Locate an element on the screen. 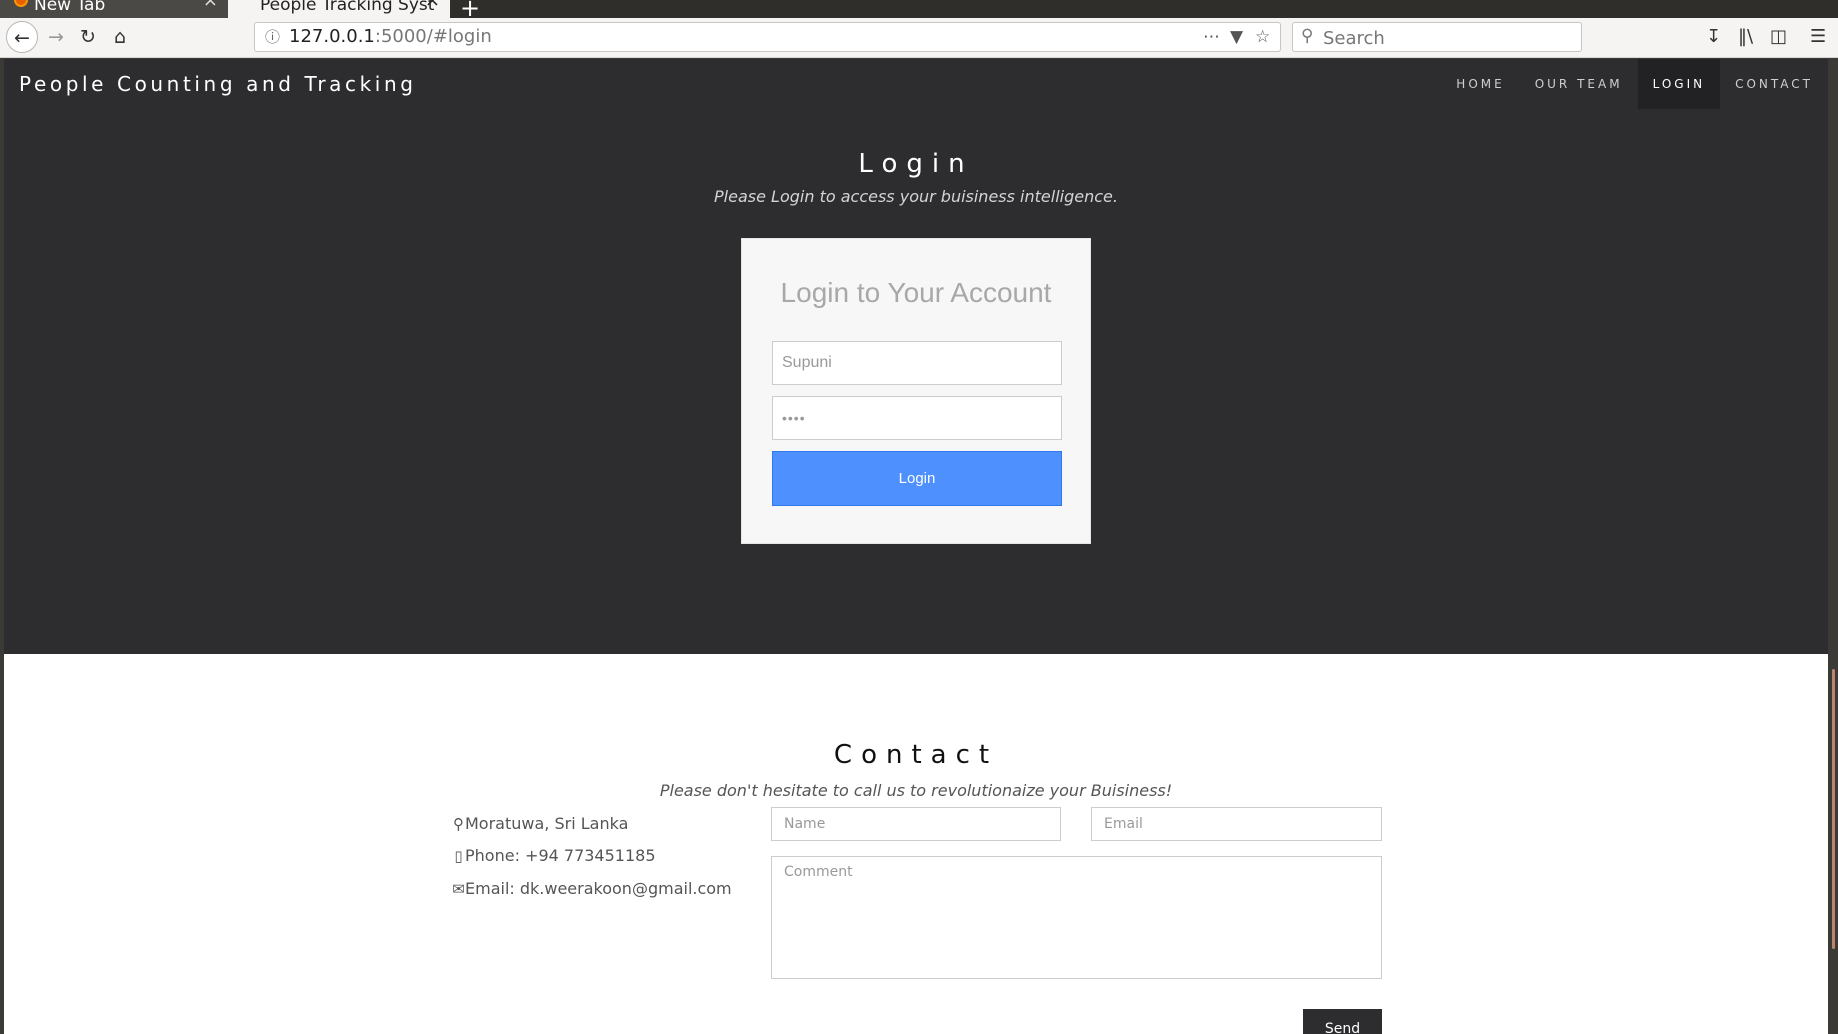 The image size is (1838, 1034). reload-icon: ↻ is located at coordinates (88, 37).